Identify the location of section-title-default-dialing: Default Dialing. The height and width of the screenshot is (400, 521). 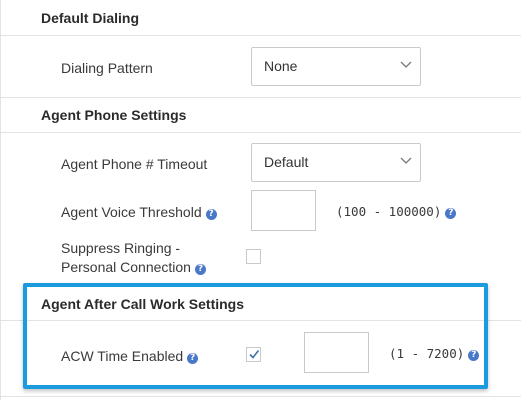
(90, 18).